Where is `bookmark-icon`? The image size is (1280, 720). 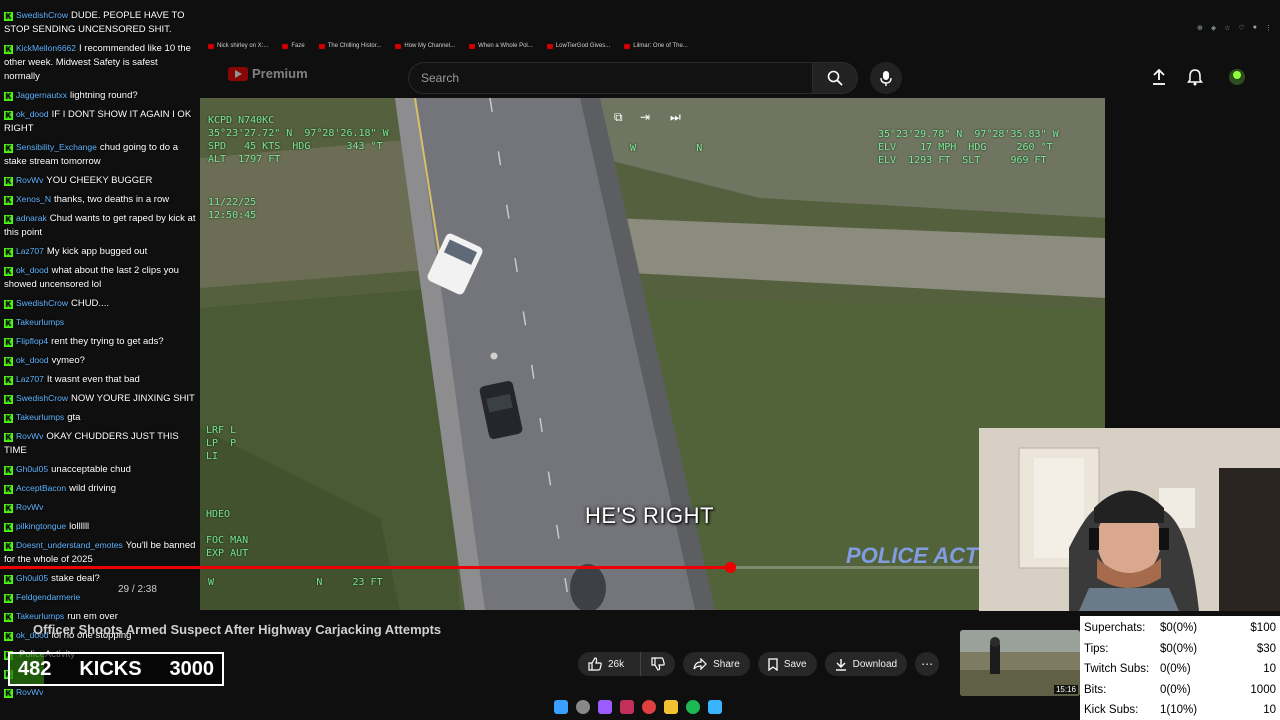
bookmark-icon is located at coordinates (321, 46).